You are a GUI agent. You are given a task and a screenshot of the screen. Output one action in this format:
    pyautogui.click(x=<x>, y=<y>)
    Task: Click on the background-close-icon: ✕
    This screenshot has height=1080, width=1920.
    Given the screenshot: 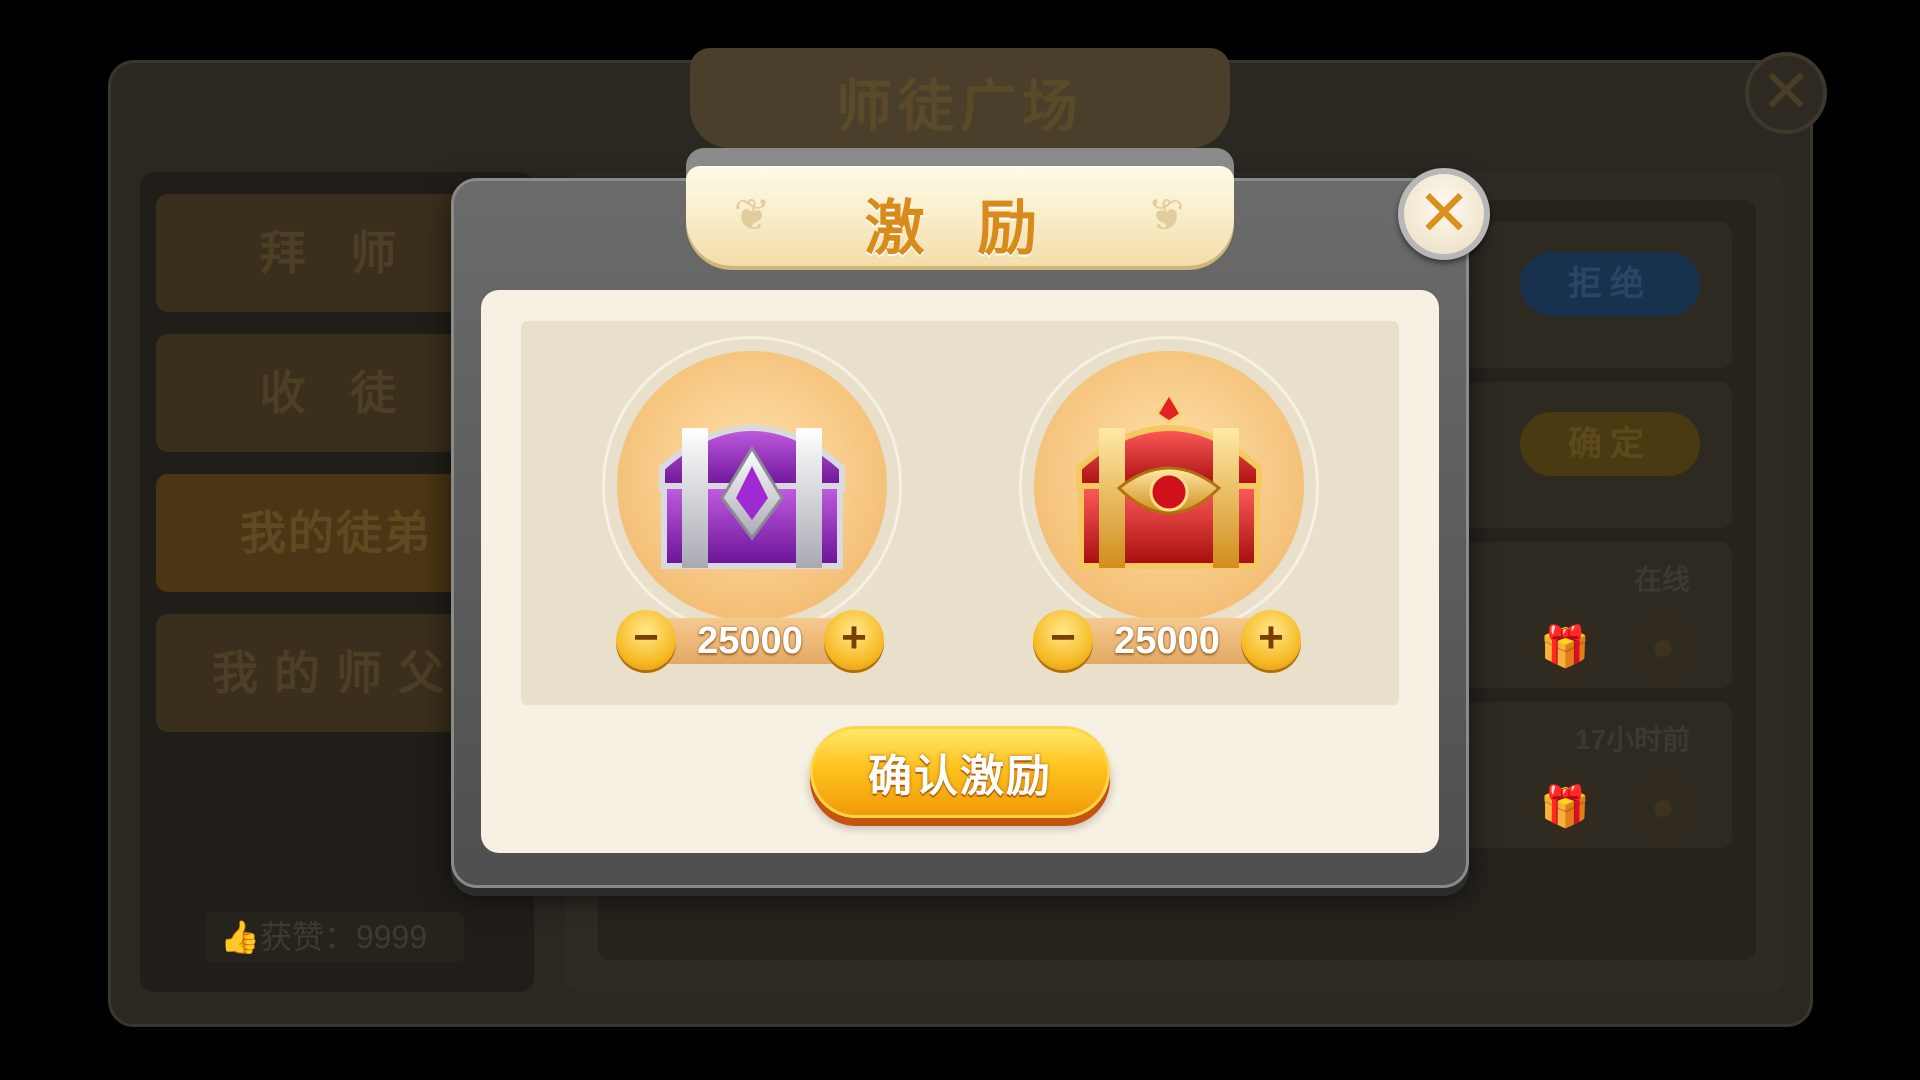 What is the action you would take?
    pyautogui.click(x=1786, y=93)
    